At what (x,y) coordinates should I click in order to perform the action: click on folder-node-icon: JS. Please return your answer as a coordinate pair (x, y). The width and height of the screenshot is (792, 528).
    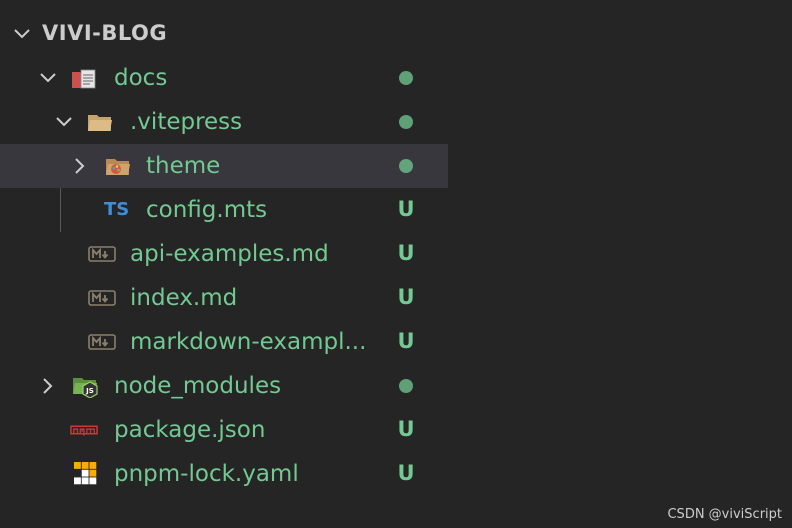
    Looking at the image, I should click on (85, 388).